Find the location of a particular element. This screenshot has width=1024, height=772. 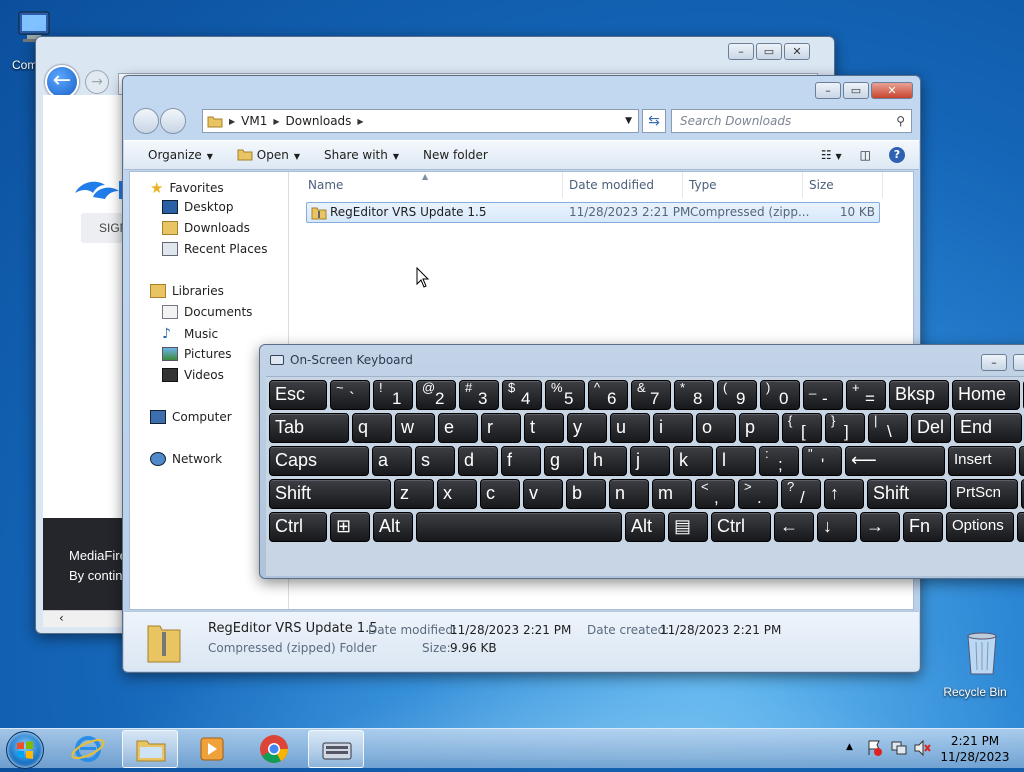

network-tray-icon is located at coordinates (899, 749).